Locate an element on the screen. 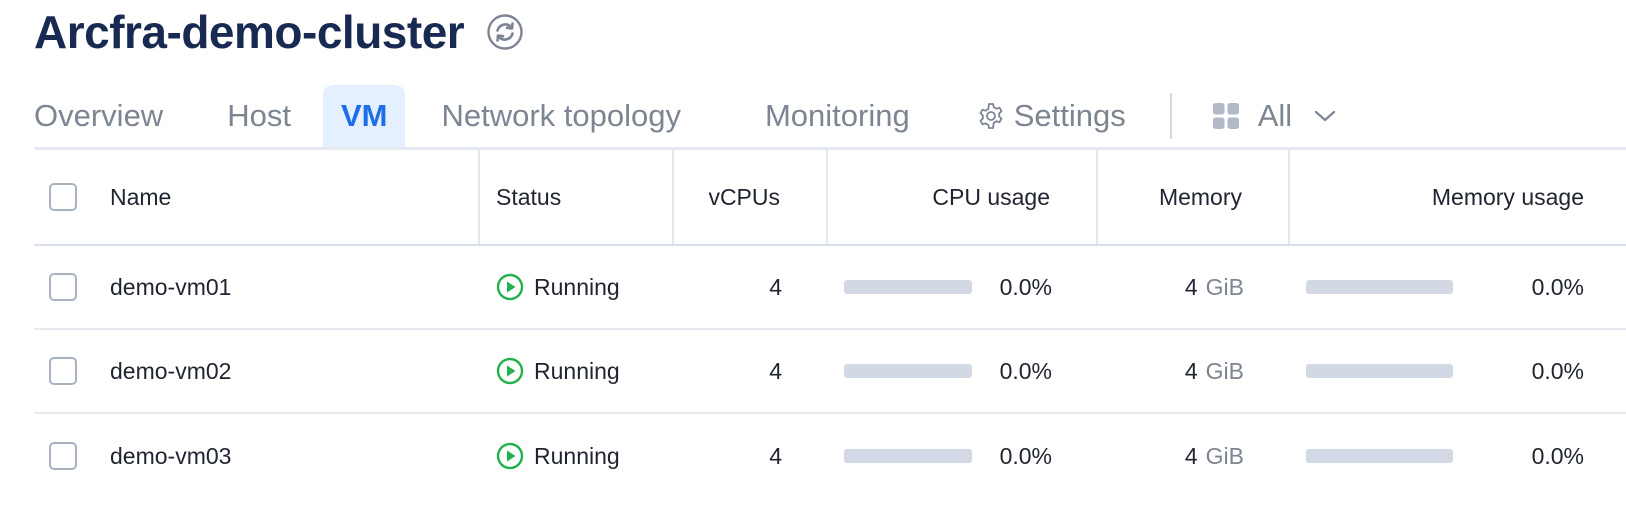 The width and height of the screenshot is (1626, 514). vm-name: demo-vm01 is located at coordinates (289, 287).